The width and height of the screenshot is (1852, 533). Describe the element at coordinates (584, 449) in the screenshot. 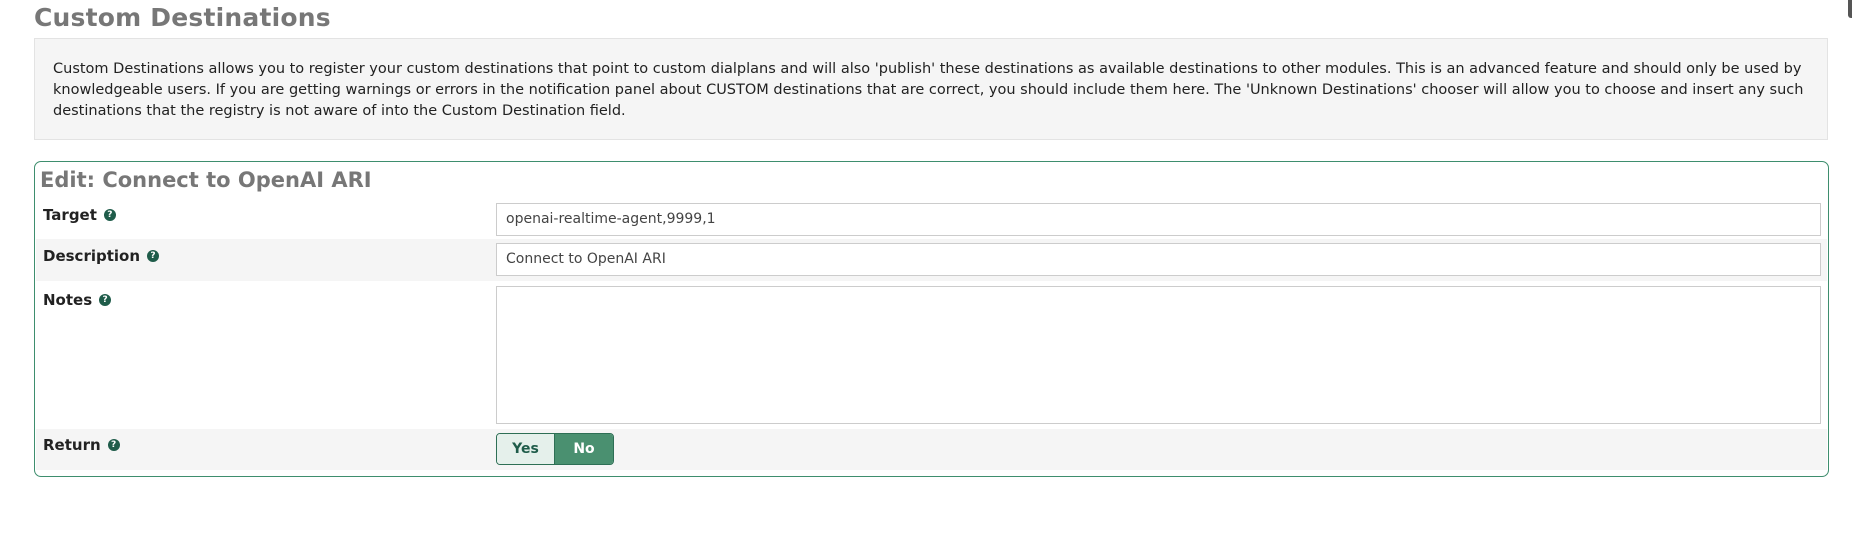

I see `return-no-button: No` at that location.